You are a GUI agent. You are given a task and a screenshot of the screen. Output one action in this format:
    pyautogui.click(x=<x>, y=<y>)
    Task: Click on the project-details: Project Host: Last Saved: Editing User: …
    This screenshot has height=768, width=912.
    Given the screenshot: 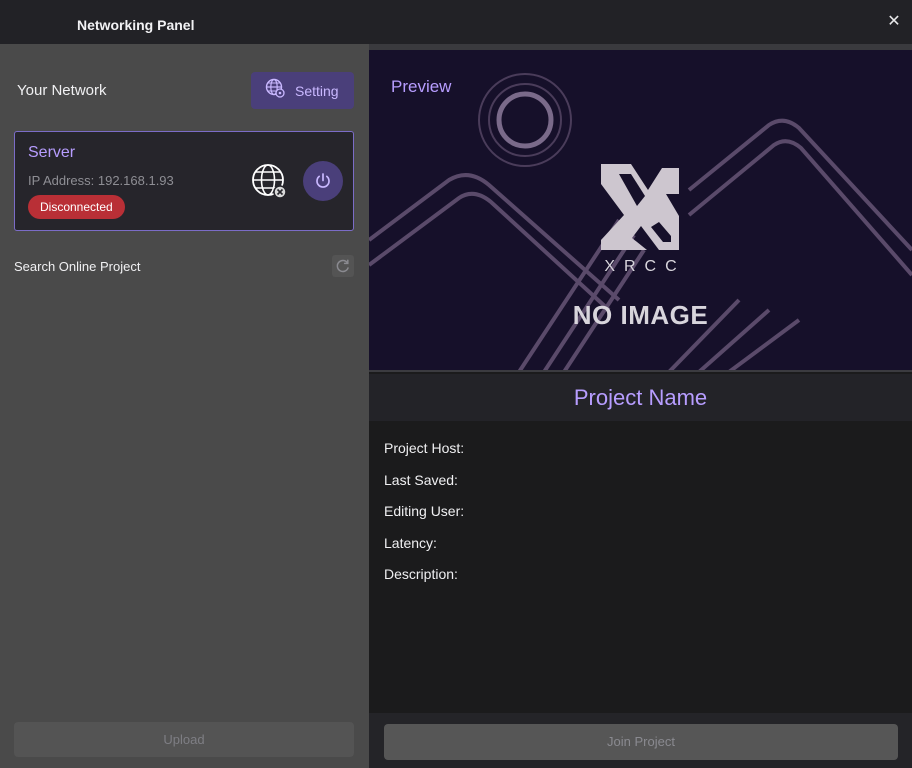 What is the action you would take?
    pyautogui.click(x=424, y=519)
    